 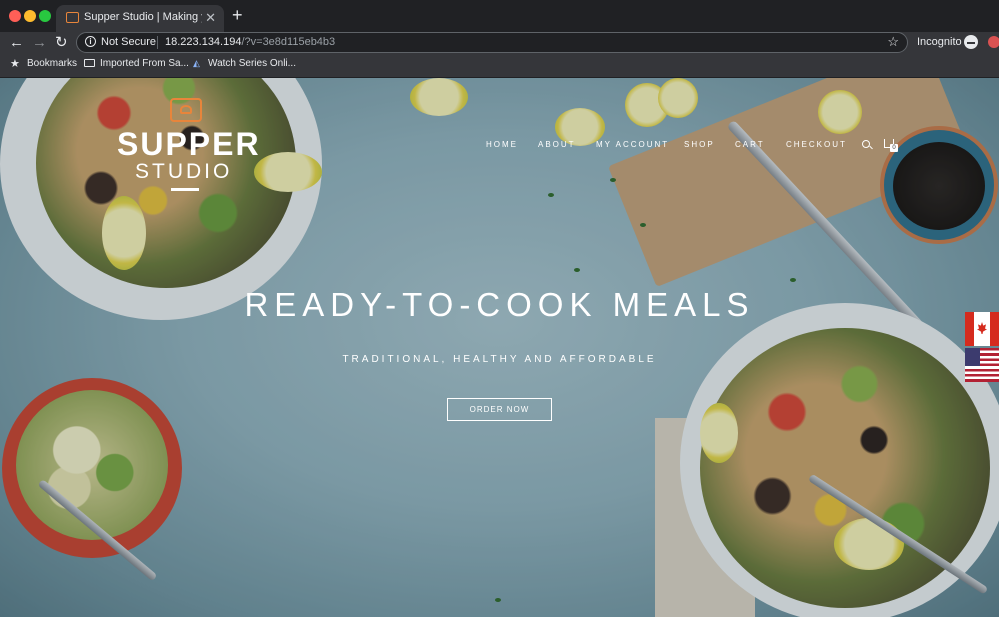 What do you see at coordinates (128, 42) in the screenshot?
I see `security-status: Not Secure` at bounding box center [128, 42].